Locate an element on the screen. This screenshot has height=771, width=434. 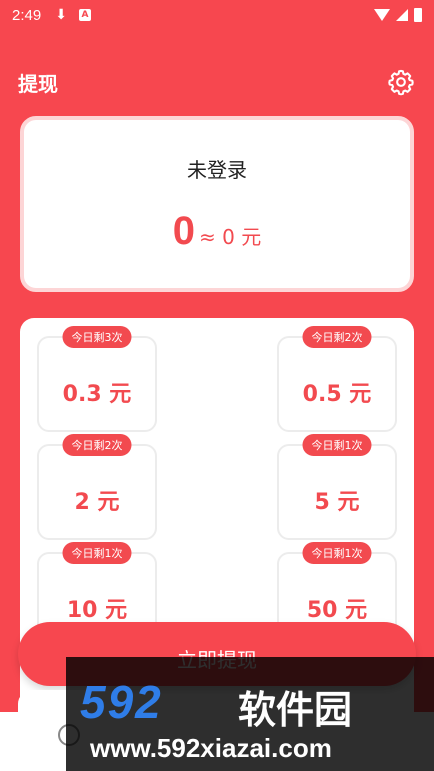
page-title: 提现 is located at coordinates (38, 83).